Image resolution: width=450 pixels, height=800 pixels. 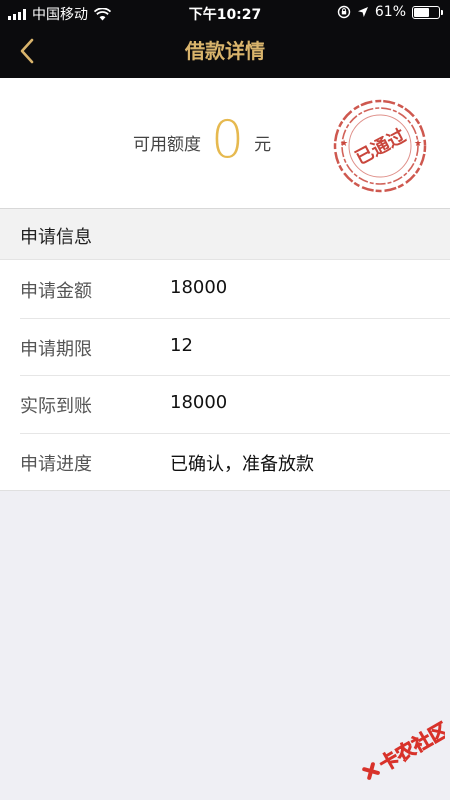 I want to click on battery-icon, so click(x=427, y=12).